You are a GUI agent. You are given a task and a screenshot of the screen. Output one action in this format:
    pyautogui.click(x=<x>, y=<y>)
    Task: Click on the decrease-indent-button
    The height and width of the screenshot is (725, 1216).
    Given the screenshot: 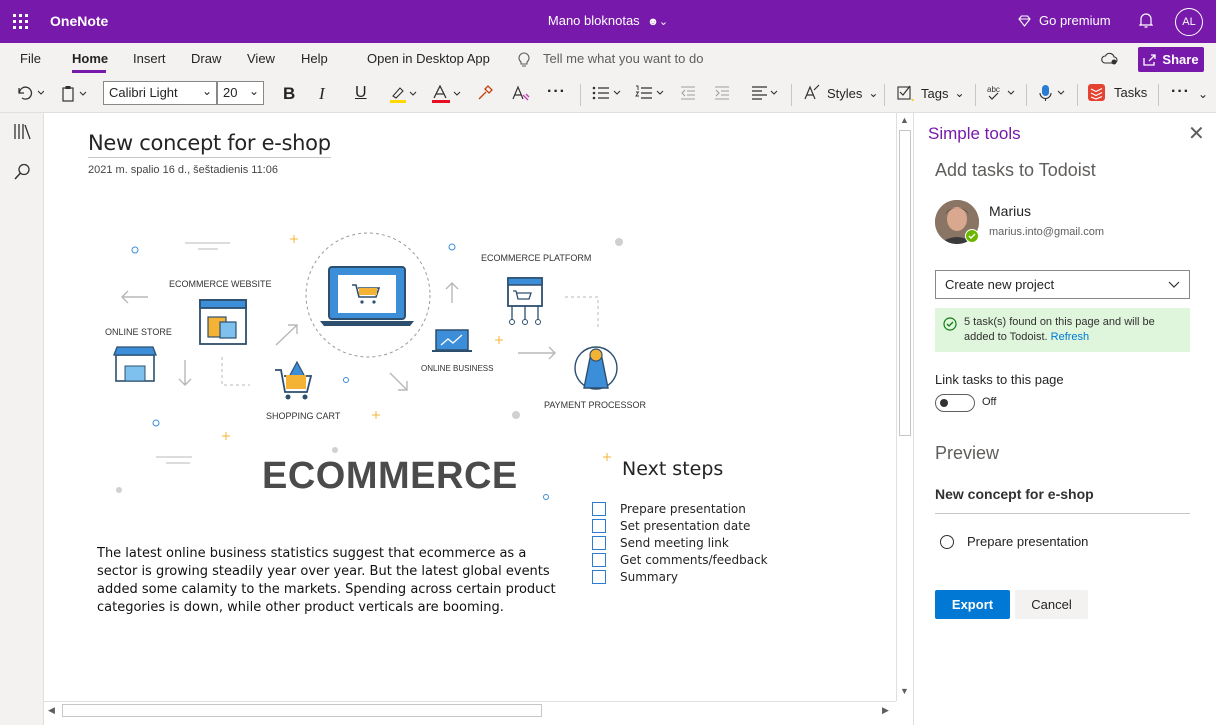 What is the action you would take?
    pyautogui.click(x=688, y=93)
    